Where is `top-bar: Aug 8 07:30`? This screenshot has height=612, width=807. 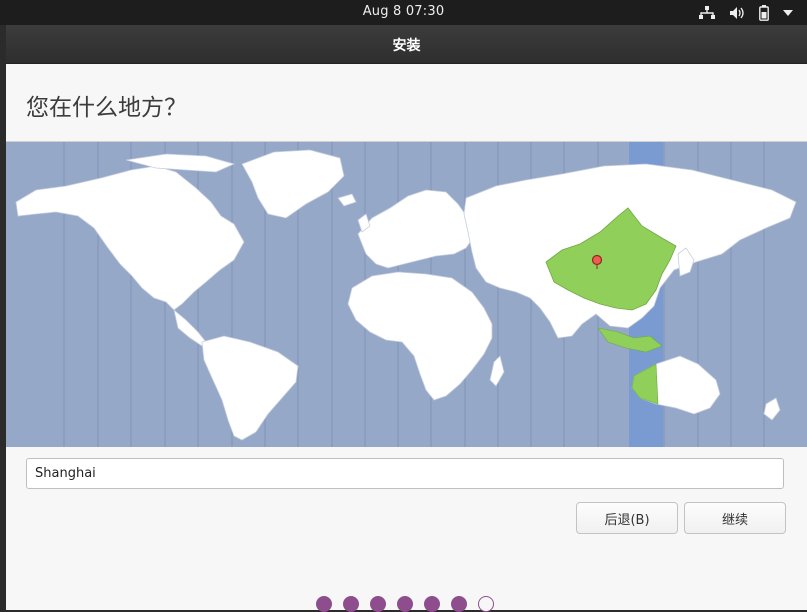
top-bar: Aug 8 07:30 is located at coordinates (403, 12).